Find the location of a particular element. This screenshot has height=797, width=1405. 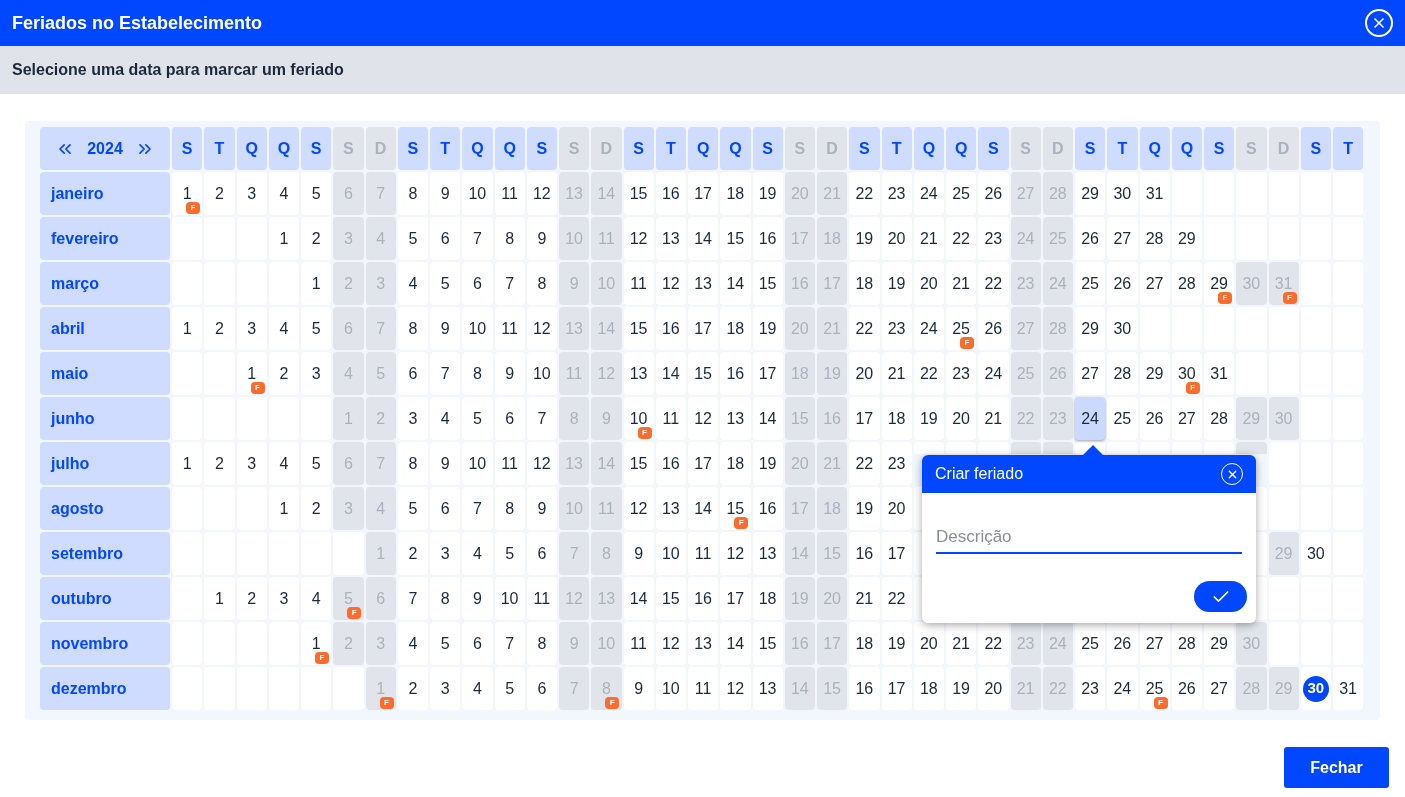

day-cell: 30 is located at coordinates (1122, 193).